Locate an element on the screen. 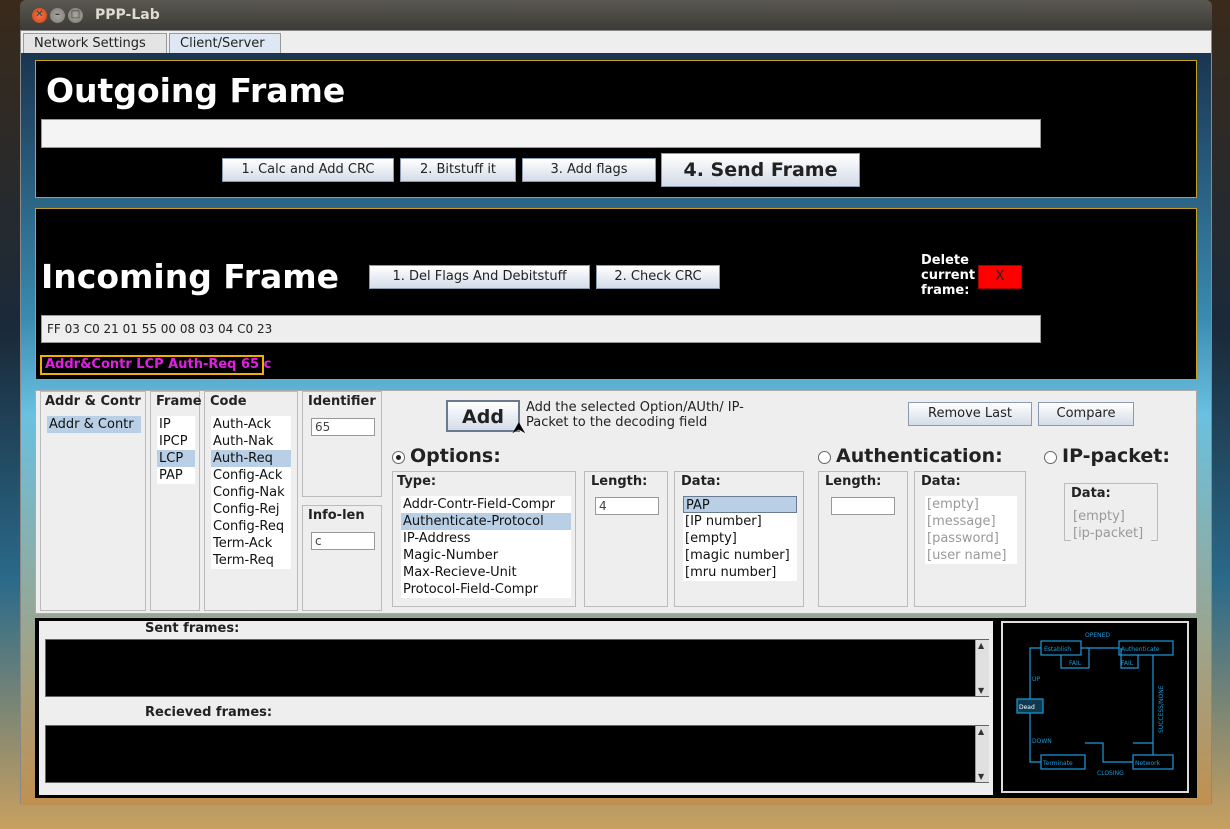 This screenshot has width=1230, height=829. received-frames-textarea is located at coordinates (517, 754).